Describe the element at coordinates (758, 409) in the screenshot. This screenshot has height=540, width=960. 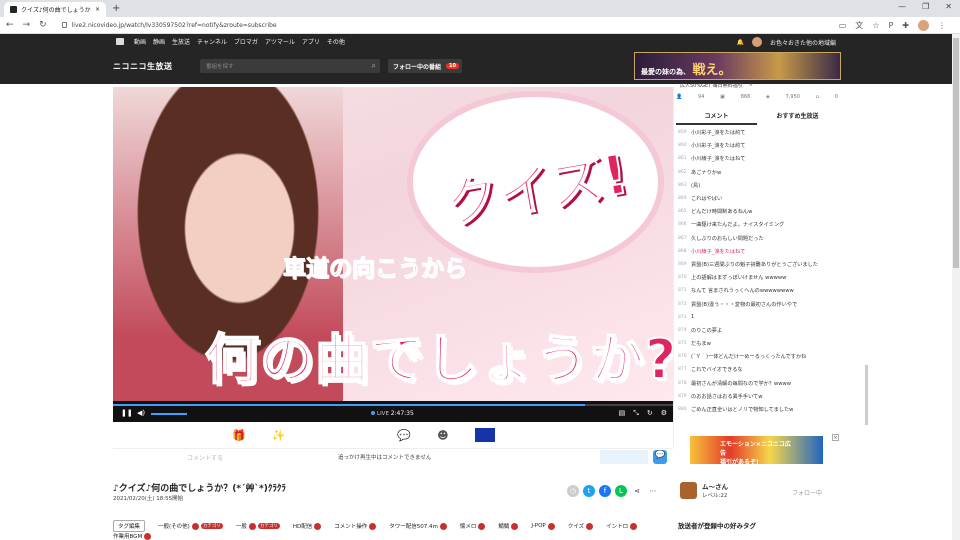
I see `comment-row: 880 ごめん正直全いはとノリで物知してましたw` at that location.